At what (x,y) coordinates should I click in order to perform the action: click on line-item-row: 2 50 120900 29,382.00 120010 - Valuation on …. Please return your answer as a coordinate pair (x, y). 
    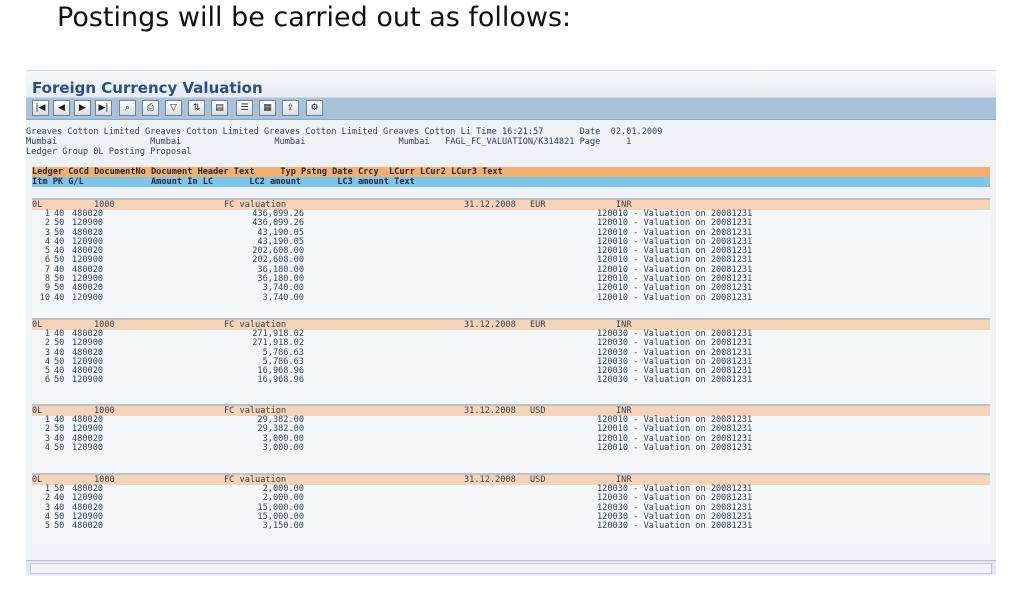
    Looking at the image, I should click on (511, 429).